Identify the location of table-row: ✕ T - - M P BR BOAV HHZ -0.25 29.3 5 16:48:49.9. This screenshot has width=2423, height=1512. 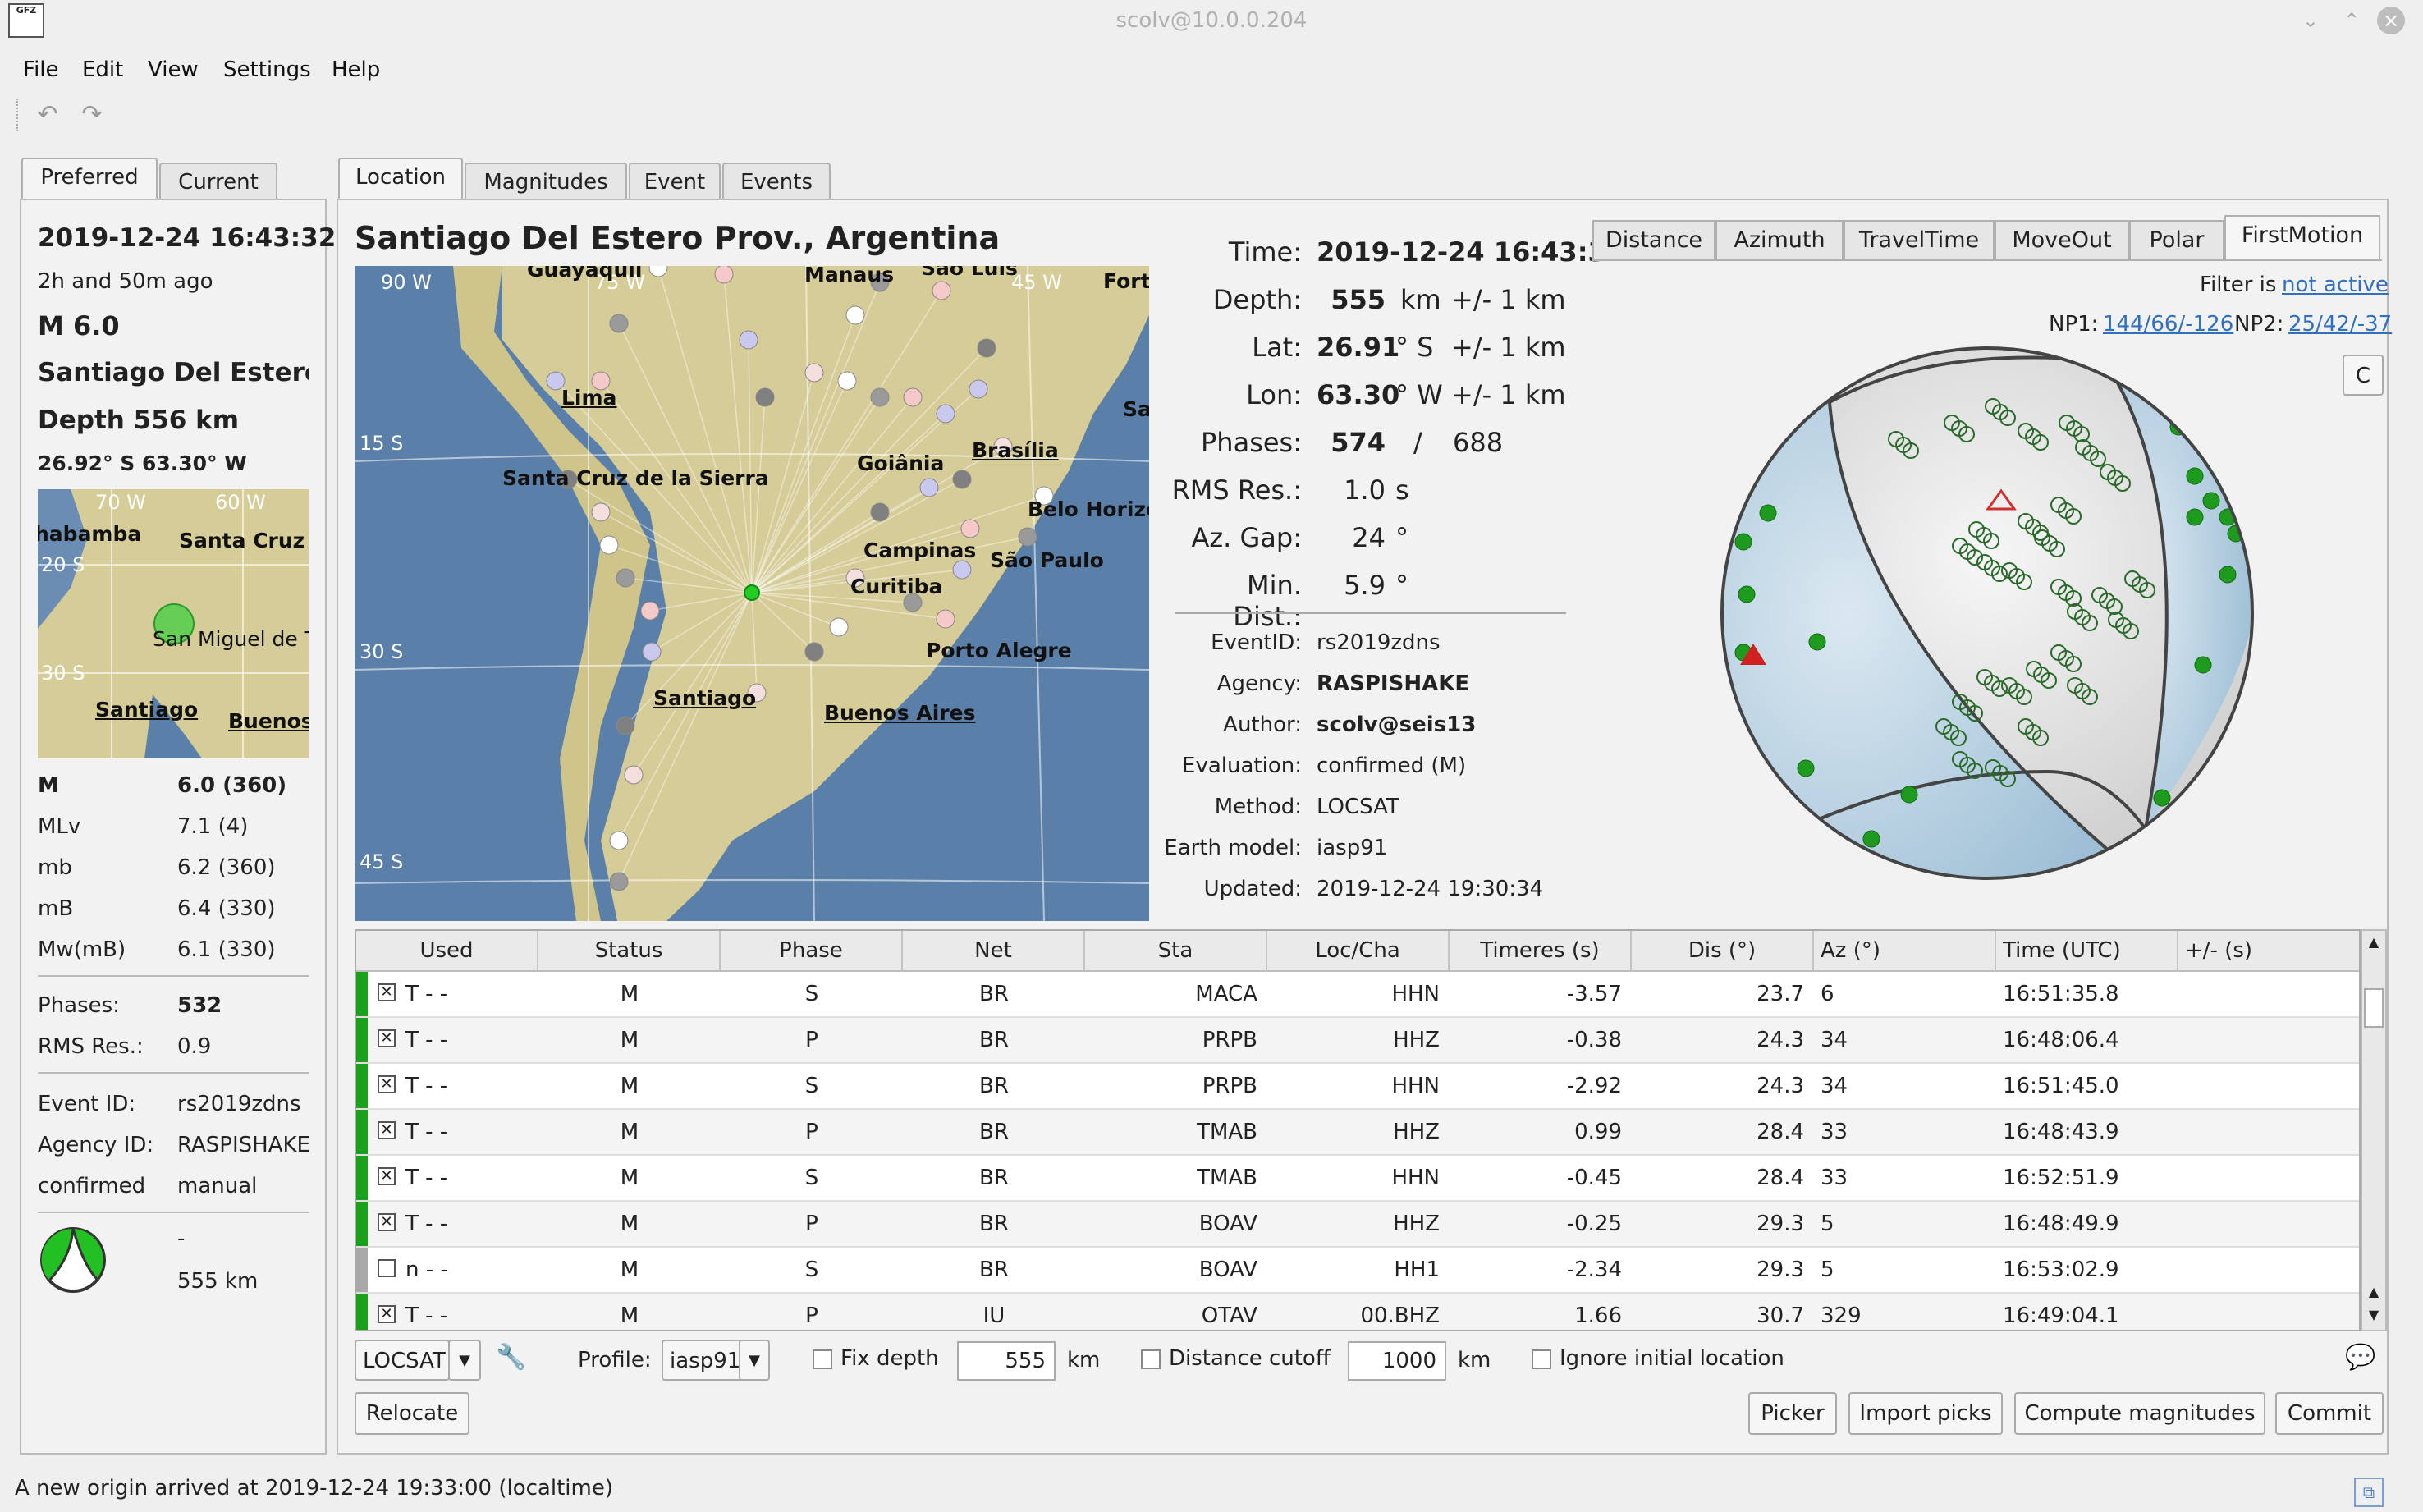
(1358, 1225).